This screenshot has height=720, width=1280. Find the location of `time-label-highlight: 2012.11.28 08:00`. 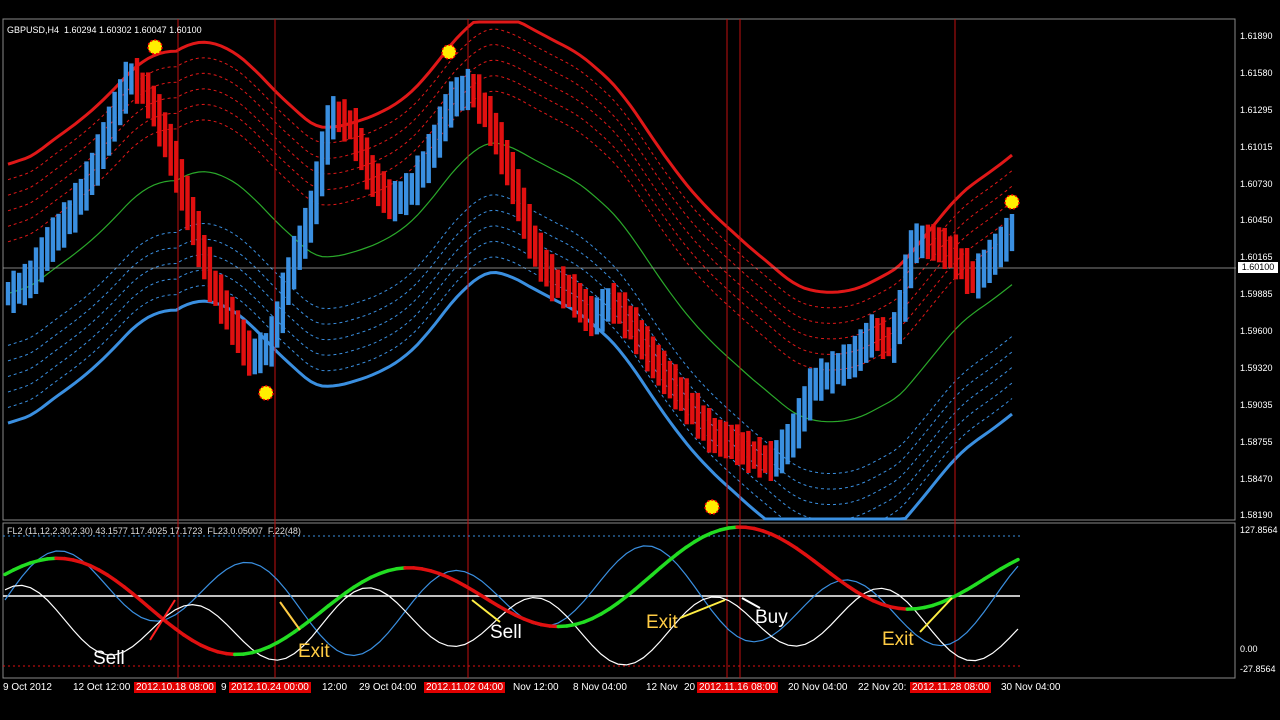

time-label-highlight: 2012.11.28 08:00 is located at coordinates (951, 687).